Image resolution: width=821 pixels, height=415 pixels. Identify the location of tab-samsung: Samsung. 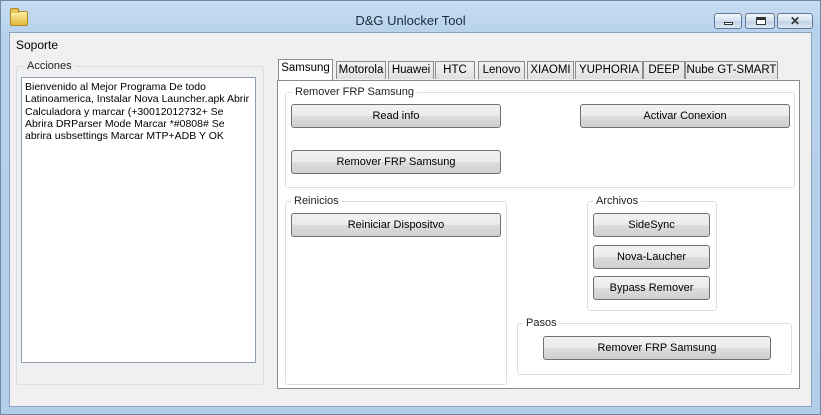
(305, 69).